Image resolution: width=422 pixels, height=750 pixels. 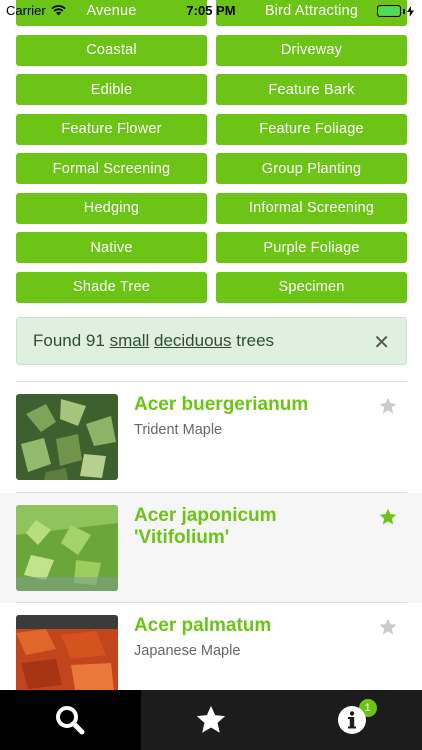 I want to click on tag-button: Formal Screening, so click(x=111, y=168).